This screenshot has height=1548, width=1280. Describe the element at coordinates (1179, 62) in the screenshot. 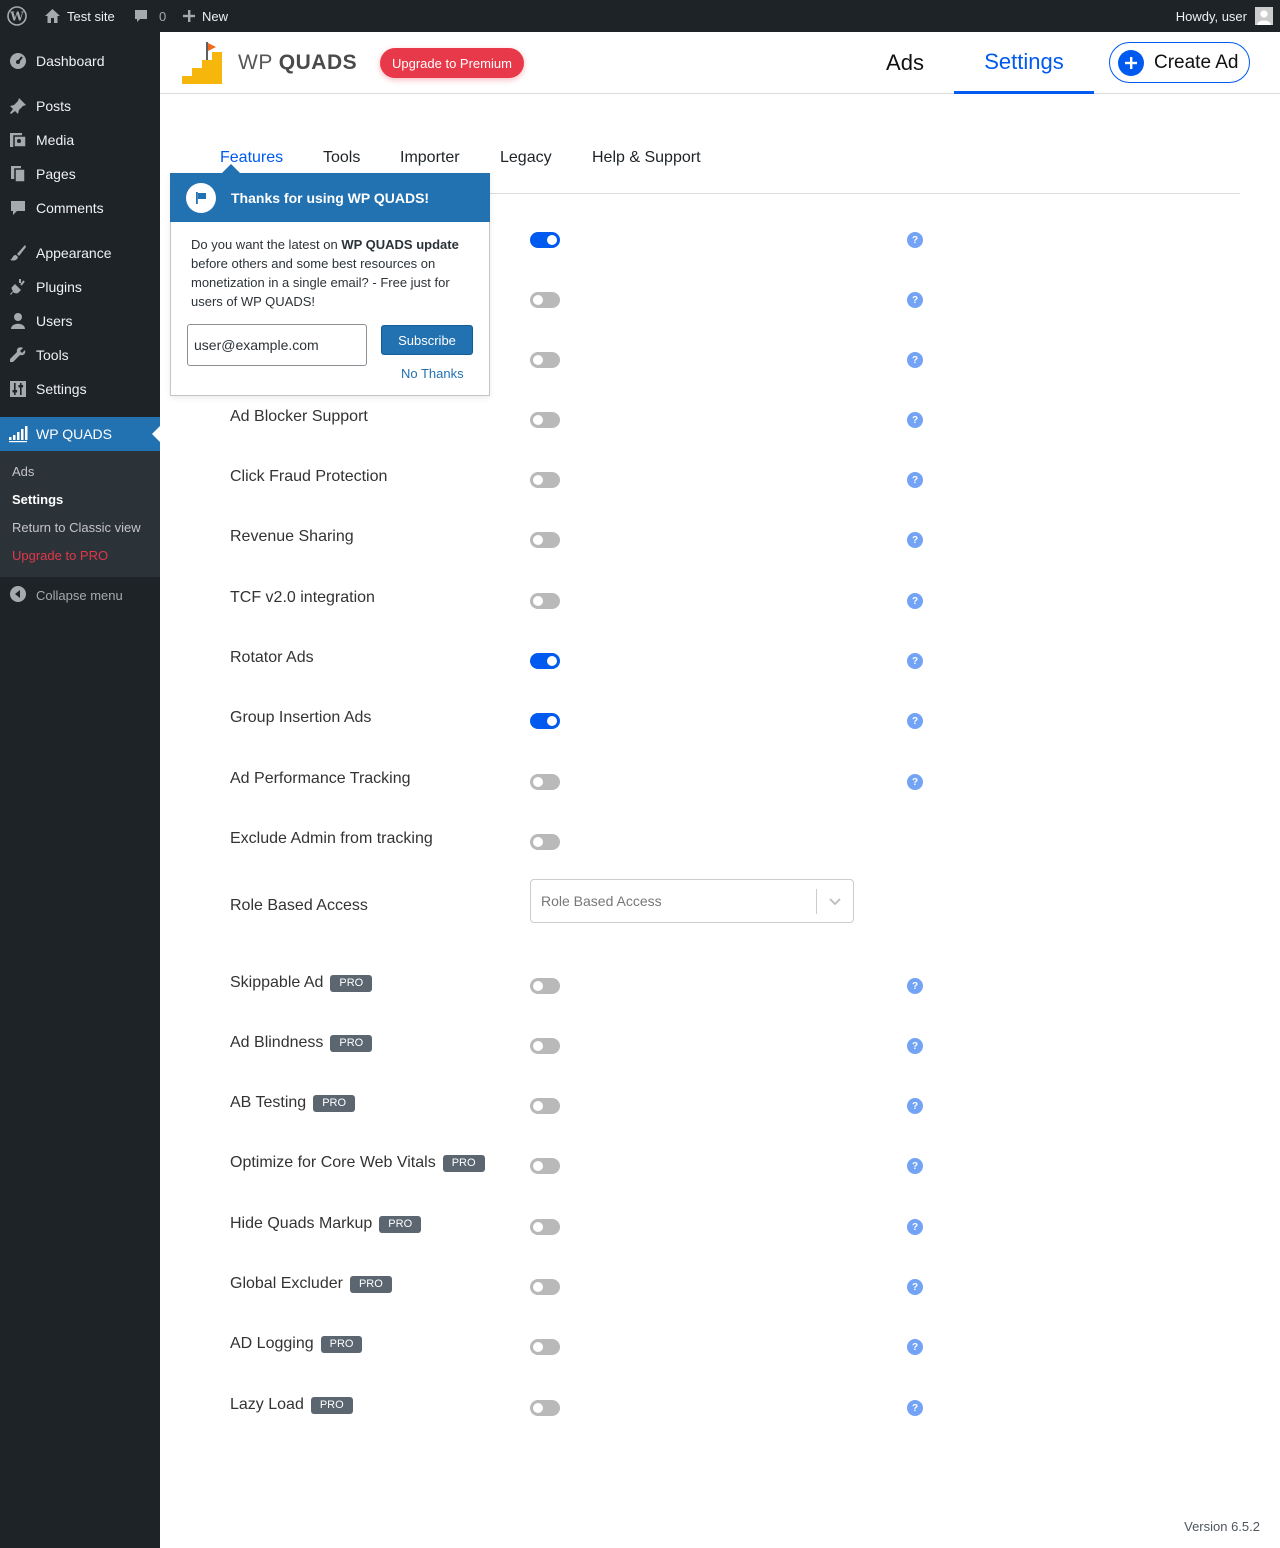

I see `create-ad-button: Create Ad` at that location.